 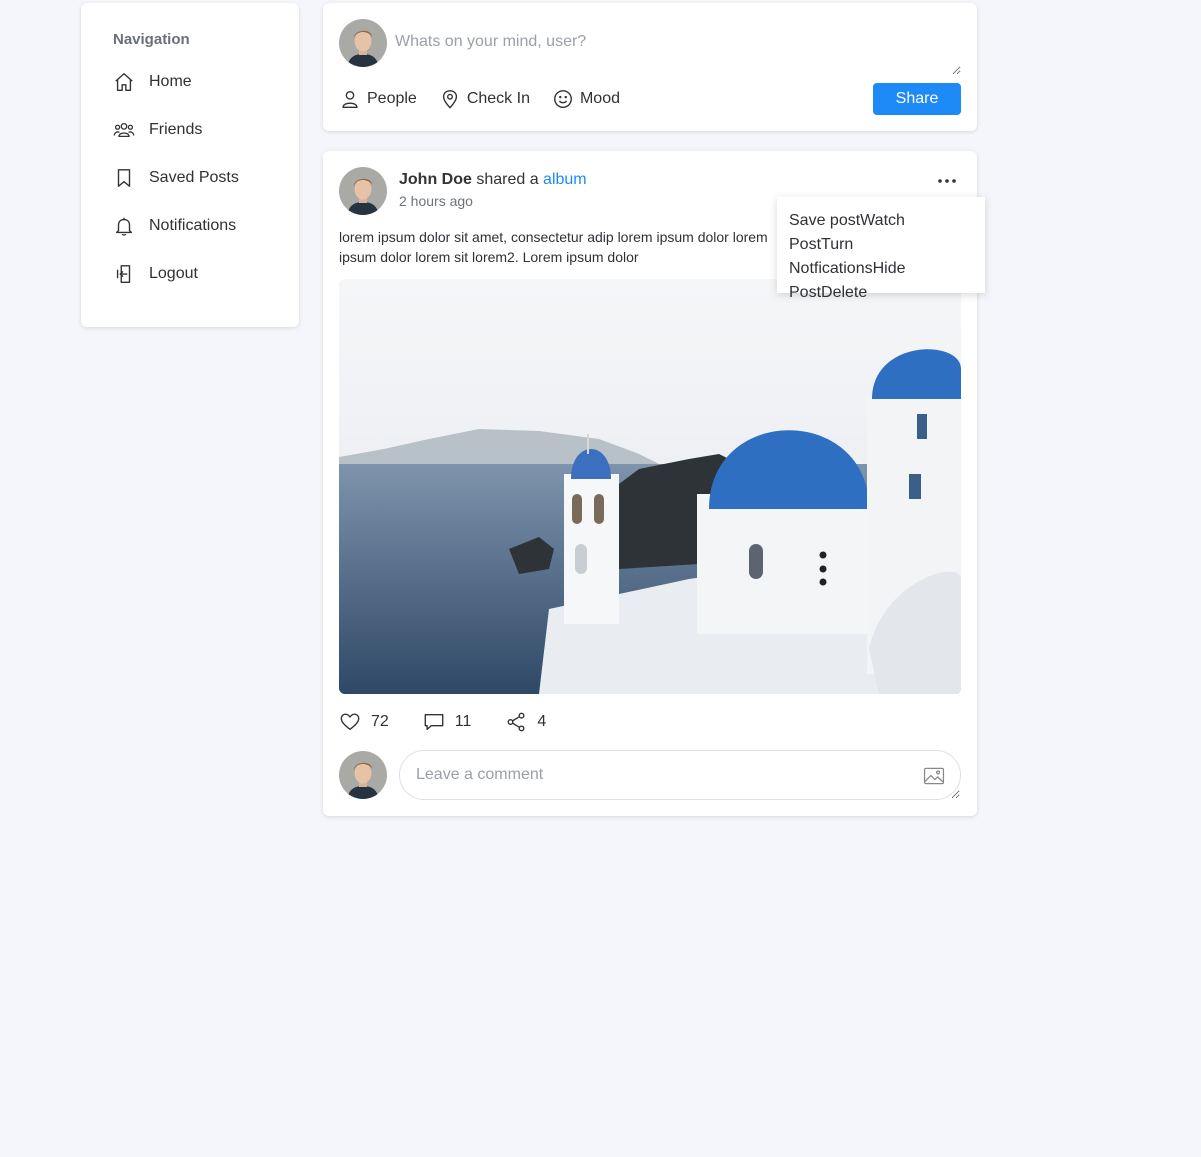 I want to click on menu-item-delete: Delete, so click(x=844, y=292).